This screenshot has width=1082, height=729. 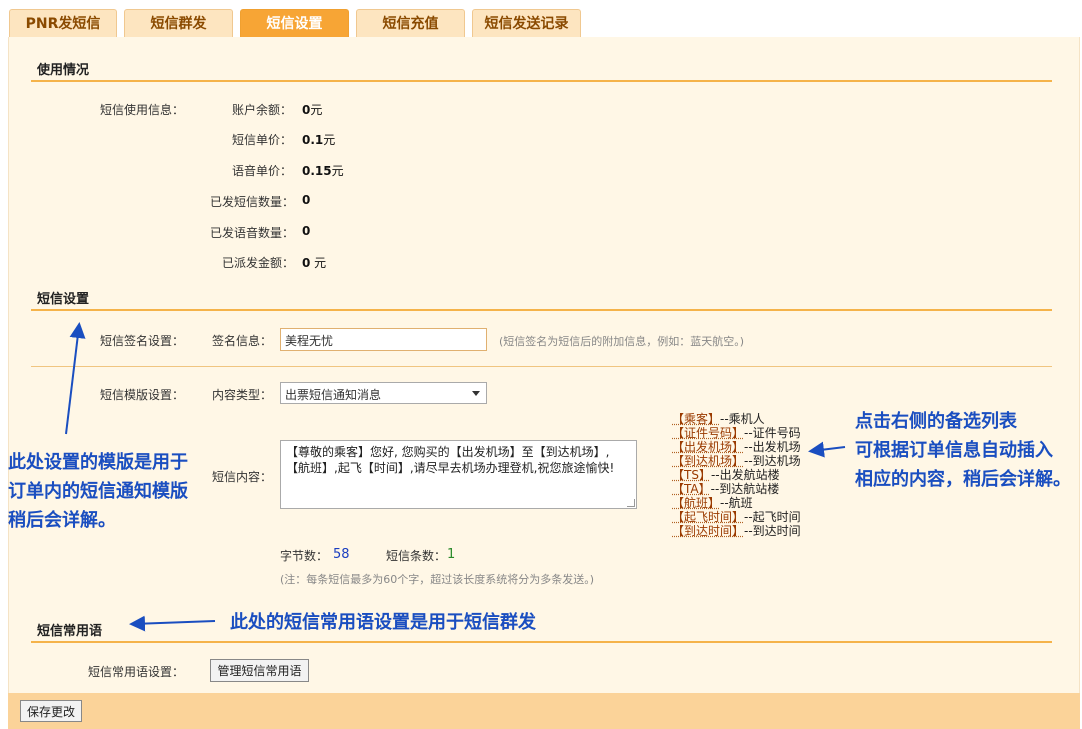 I want to click on token-item: 【出发机场】--出发机场, so click(x=736, y=447).